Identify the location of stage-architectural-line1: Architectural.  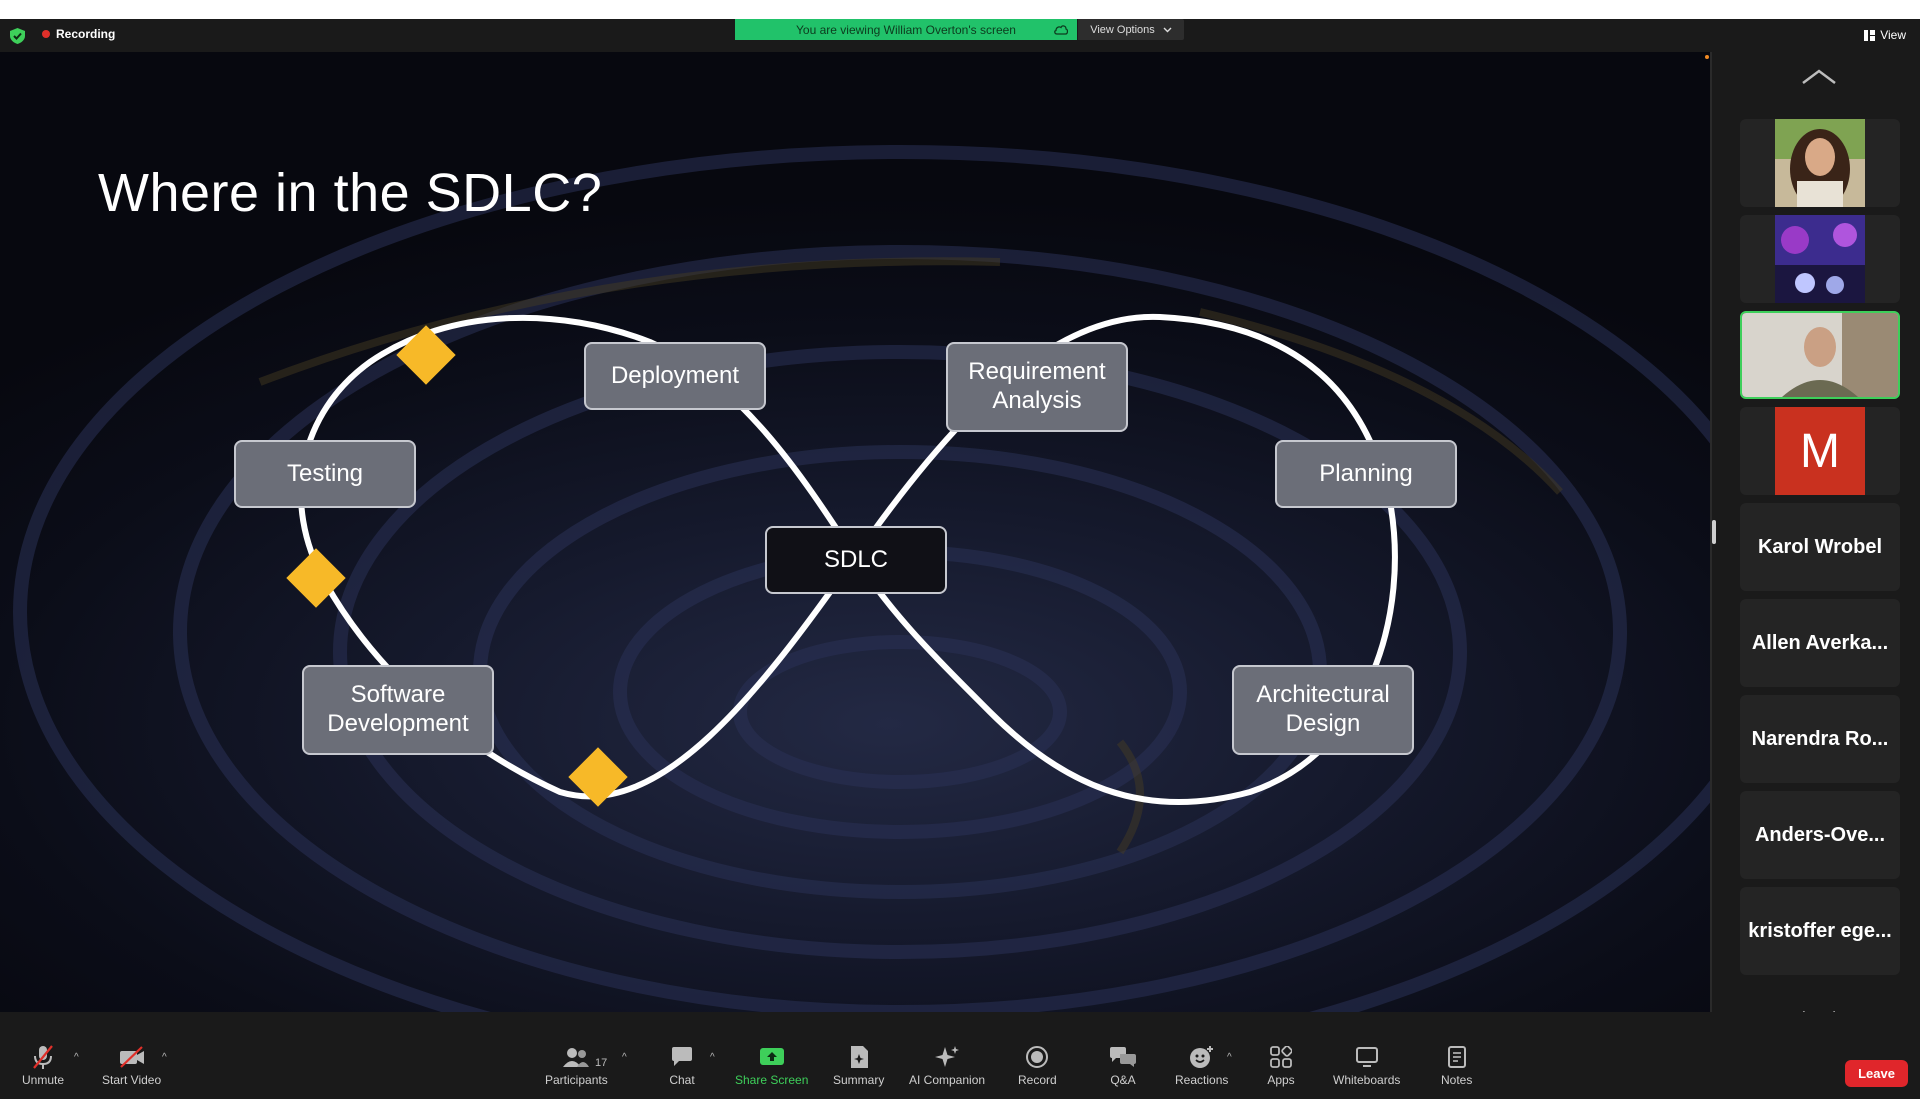
(1323, 695).